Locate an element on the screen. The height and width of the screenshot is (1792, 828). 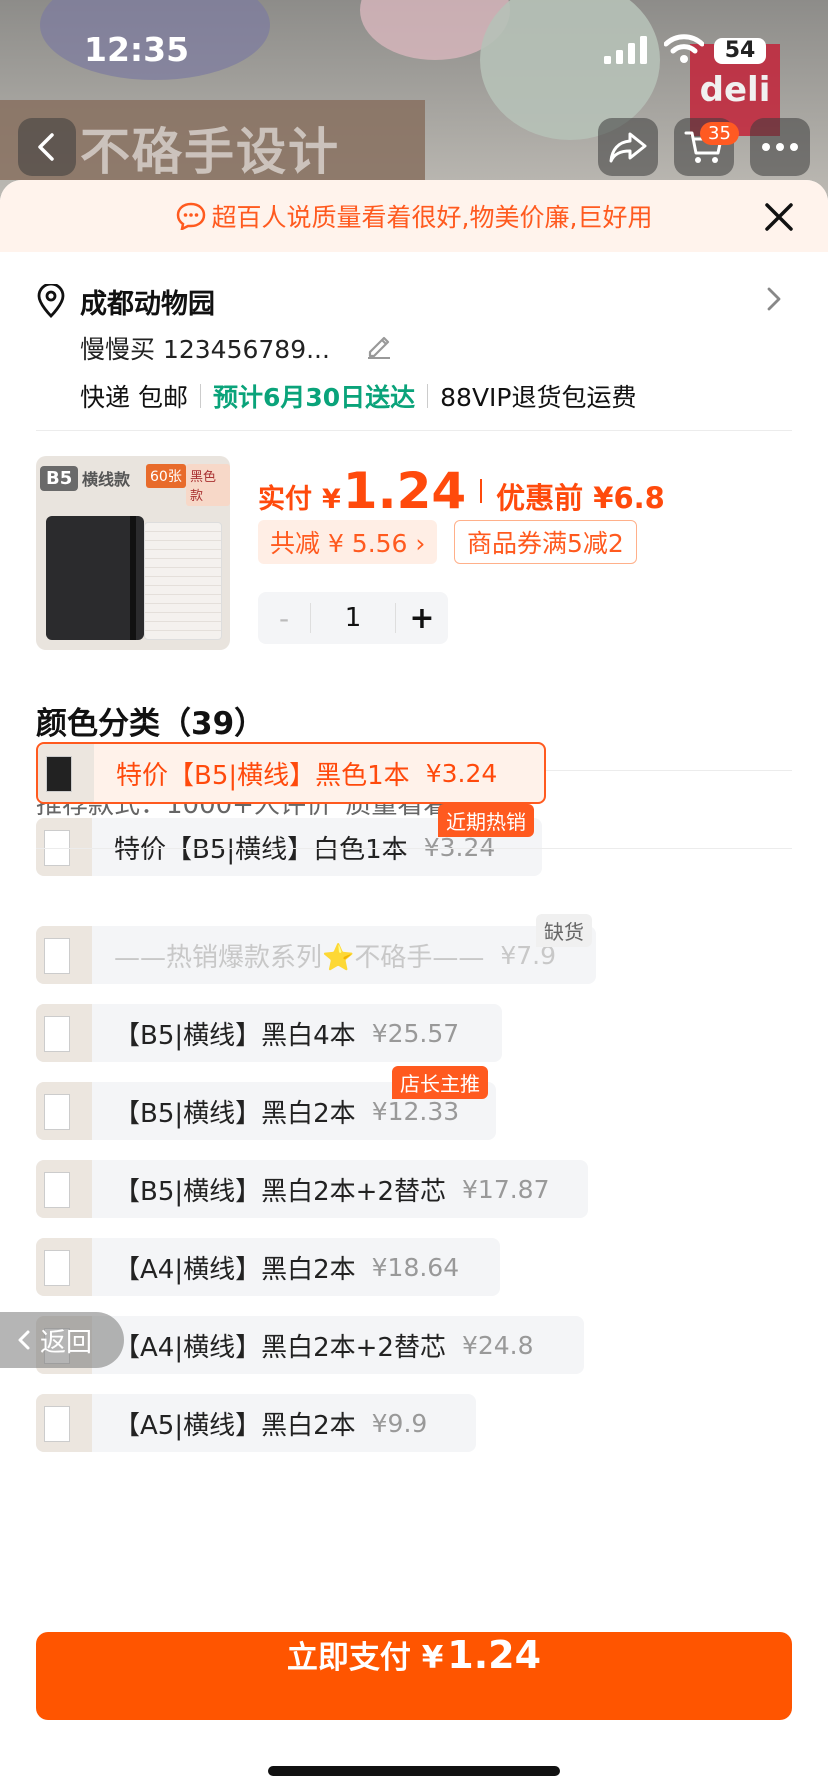
wifi-icon is located at coordinates (684, 48).